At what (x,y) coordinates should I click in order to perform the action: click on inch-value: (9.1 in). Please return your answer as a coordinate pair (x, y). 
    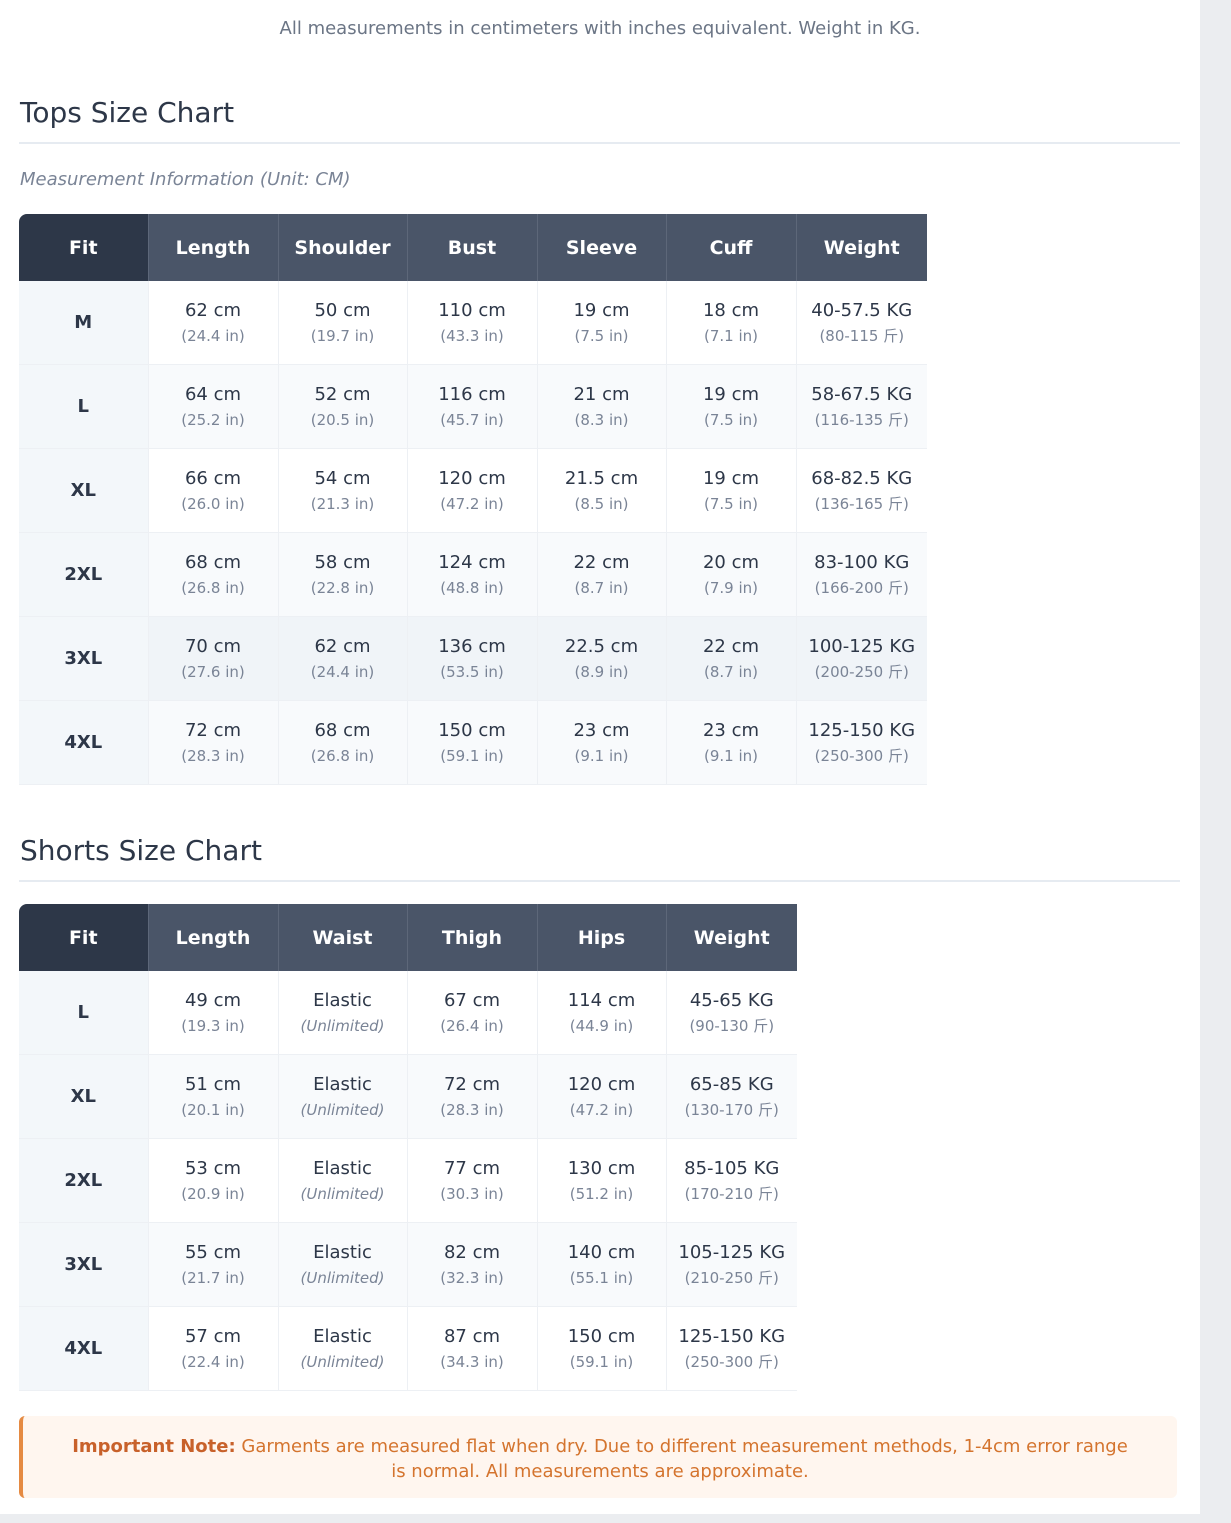
    Looking at the image, I should click on (601, 755).